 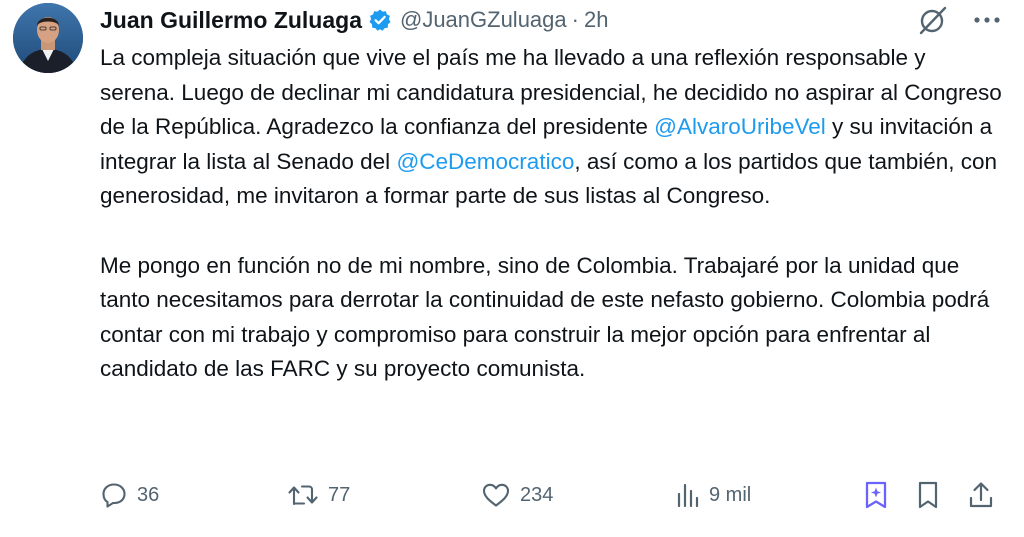 I want to click on bookmark-button, so click(x=928, y=495).